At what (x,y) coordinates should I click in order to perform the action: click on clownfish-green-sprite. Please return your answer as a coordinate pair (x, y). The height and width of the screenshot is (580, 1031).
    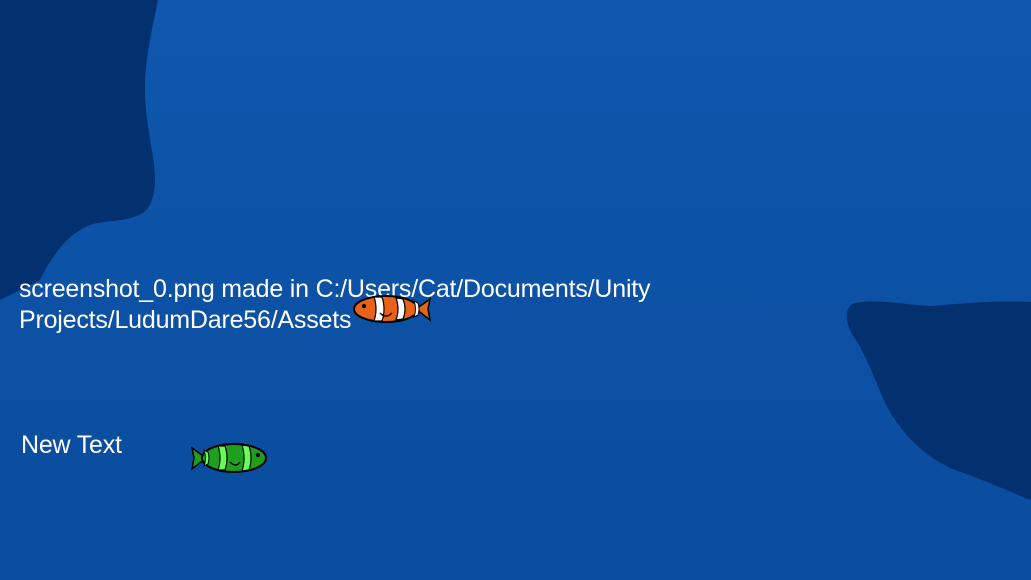
    Looking at the image, I should click on (231, 458).